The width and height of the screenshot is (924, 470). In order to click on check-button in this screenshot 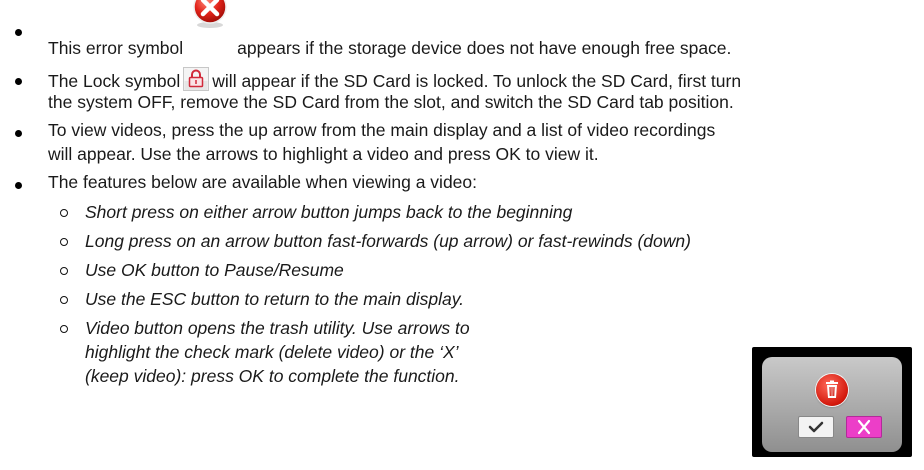, I will do `click(816, 427)`.